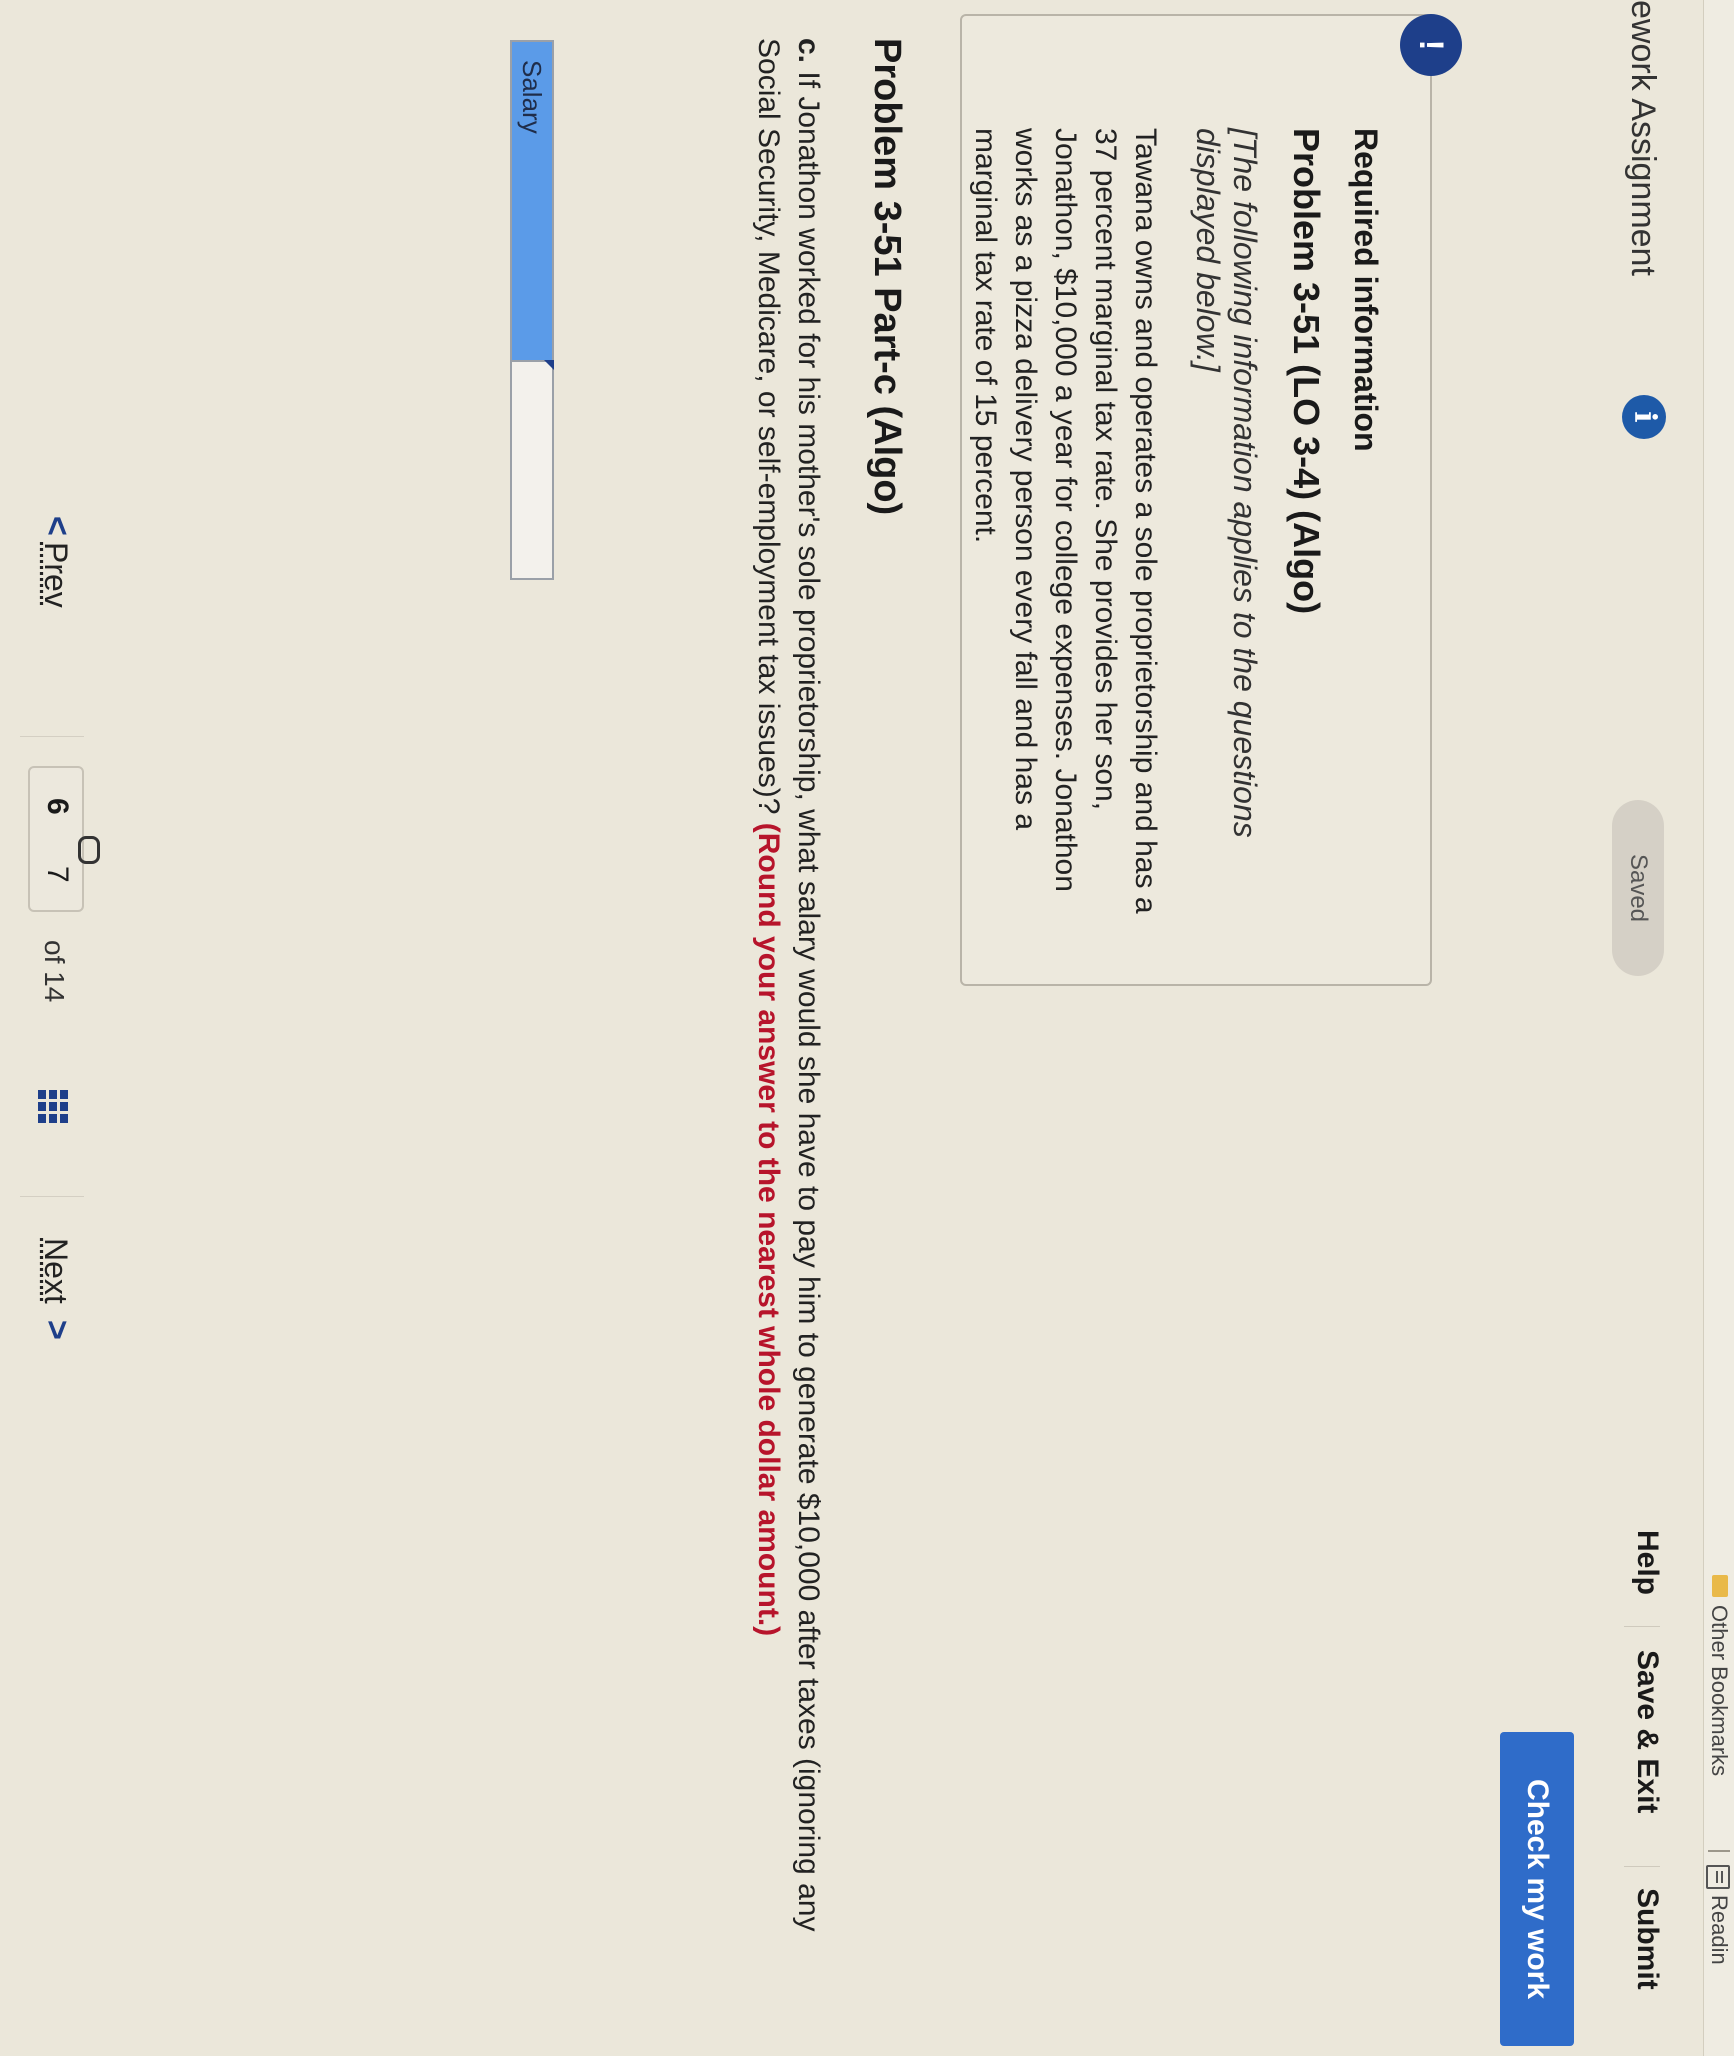 This screenshot has height=2056, width=1734. I want to click on bookmarks-divider, so click(1719, 1851).